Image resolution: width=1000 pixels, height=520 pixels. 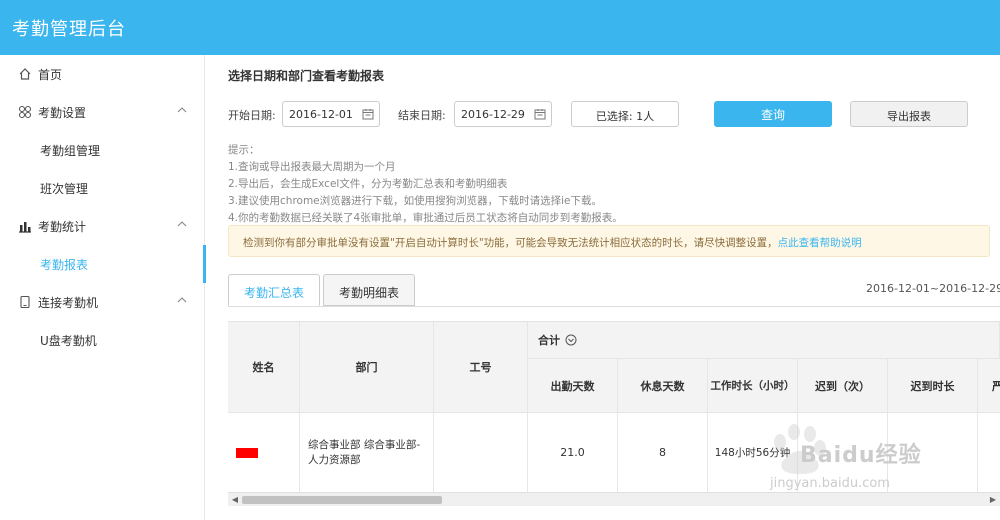 I want to click on table-cell-attendance-days: 21.0, so click(x=573, y=452).